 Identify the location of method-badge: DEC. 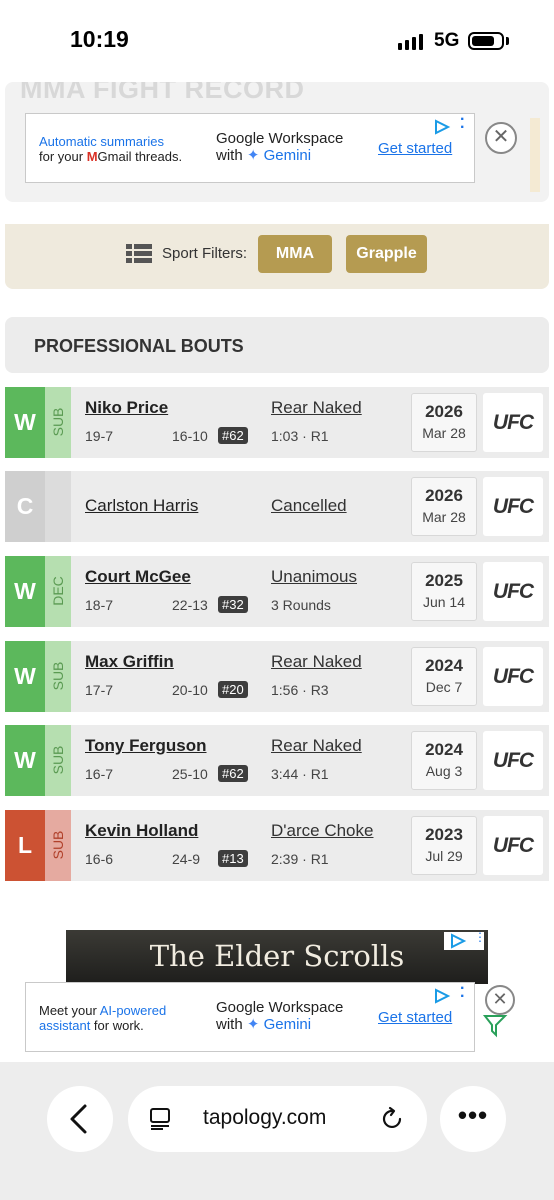
(58, 591).